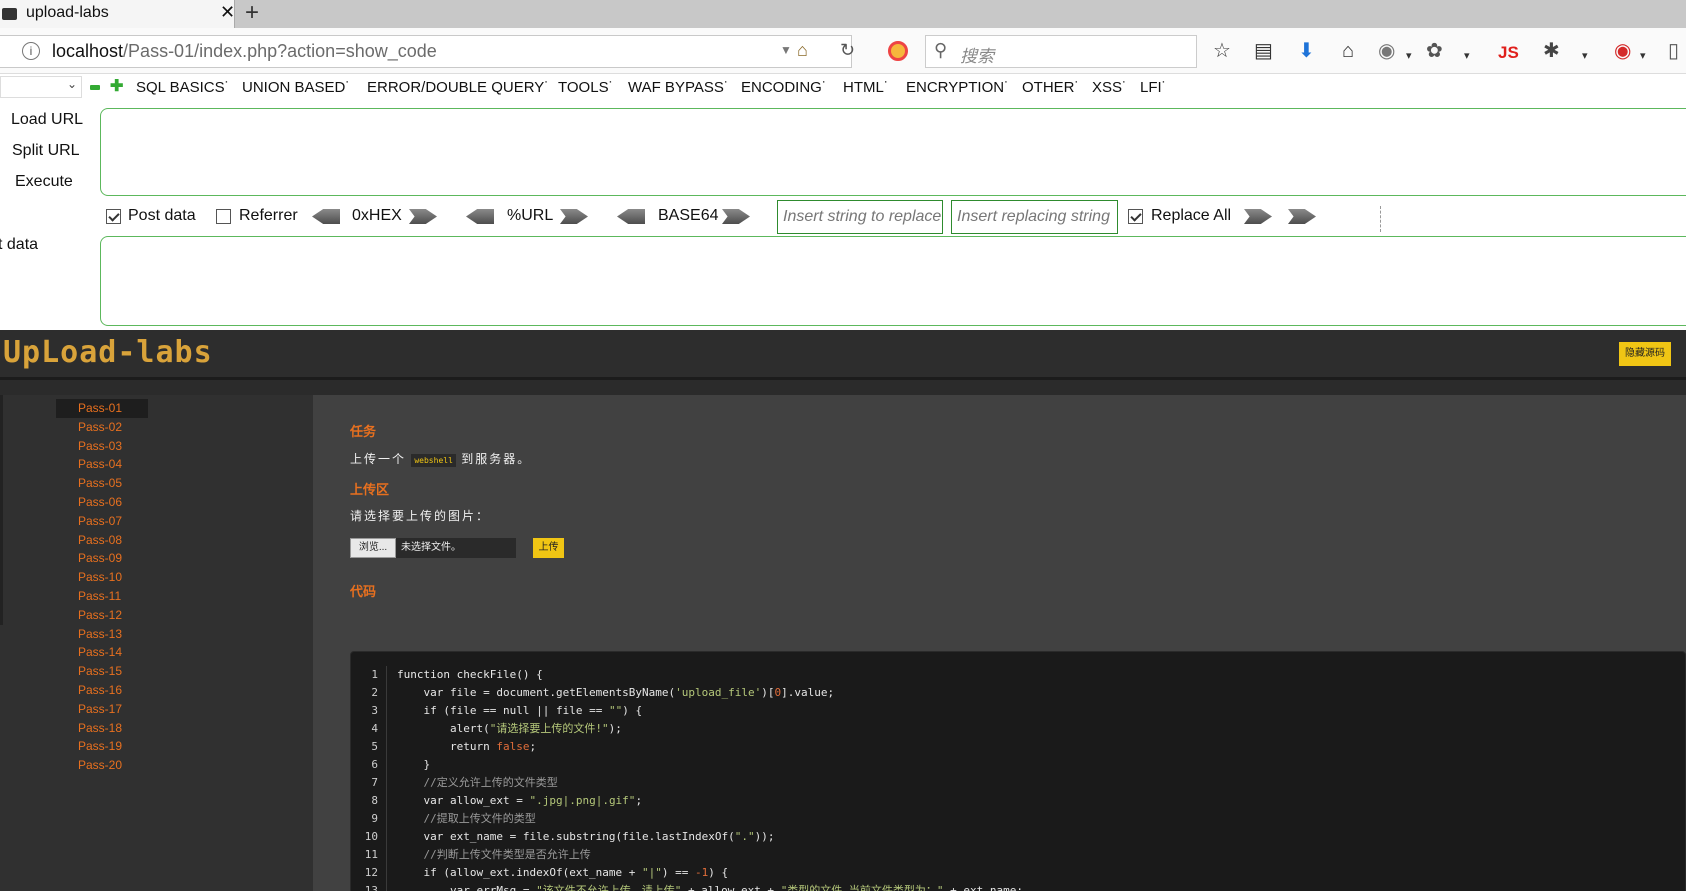  What do you see at coordinates (678, 87) in the screenshot?
I see `menu-waf-bypass: WAF BYPASS˙` at bounding box center [678, 87].